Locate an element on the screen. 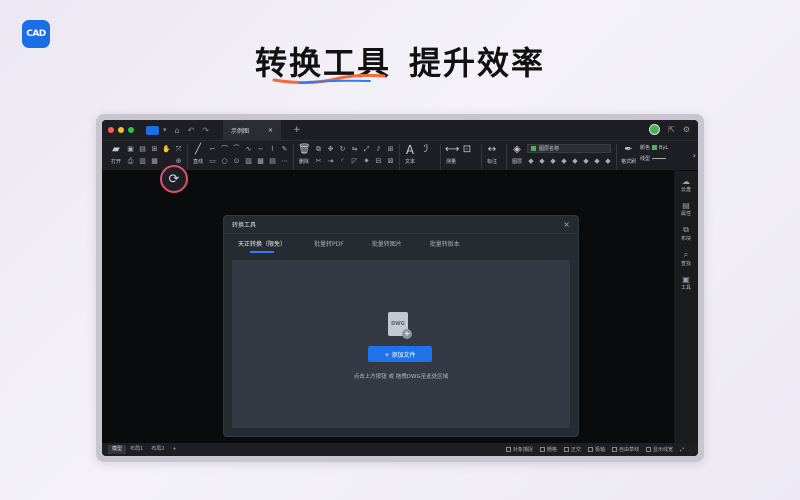  sidebar-item-properties: ▤ 属性 is located at coordinates (686, 209).